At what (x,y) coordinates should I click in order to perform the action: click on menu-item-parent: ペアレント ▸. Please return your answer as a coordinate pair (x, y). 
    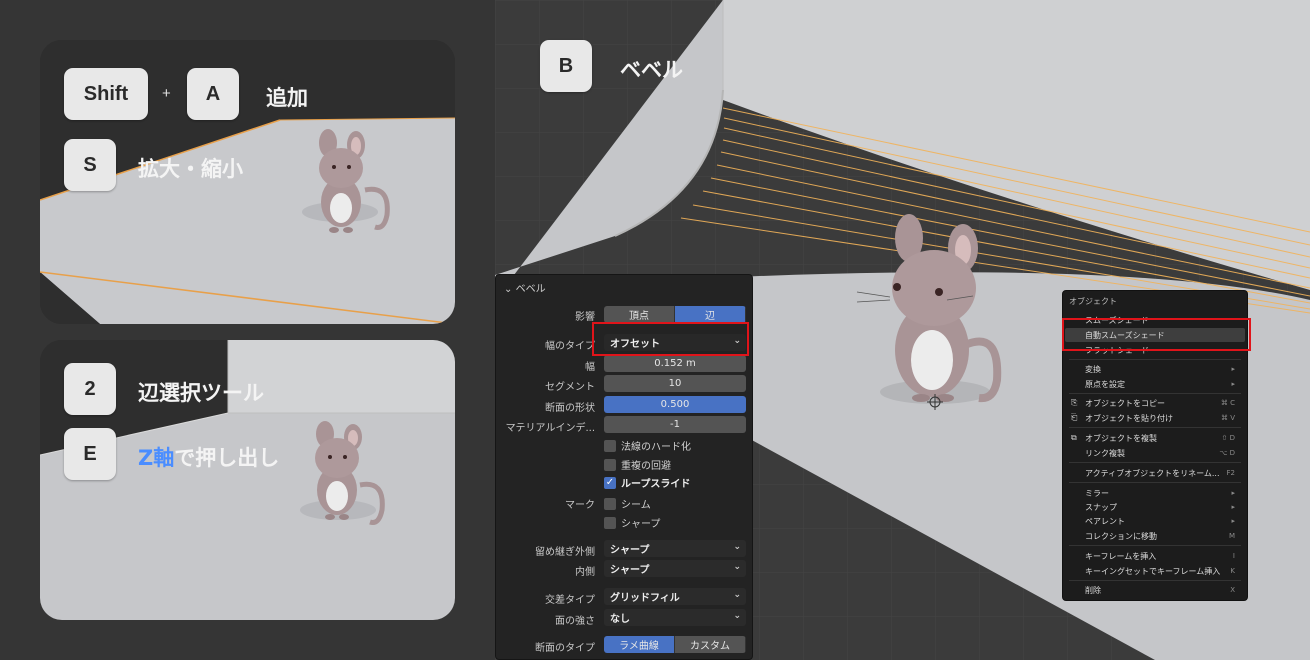
    Looking at the image, I should click on (1155, 521).